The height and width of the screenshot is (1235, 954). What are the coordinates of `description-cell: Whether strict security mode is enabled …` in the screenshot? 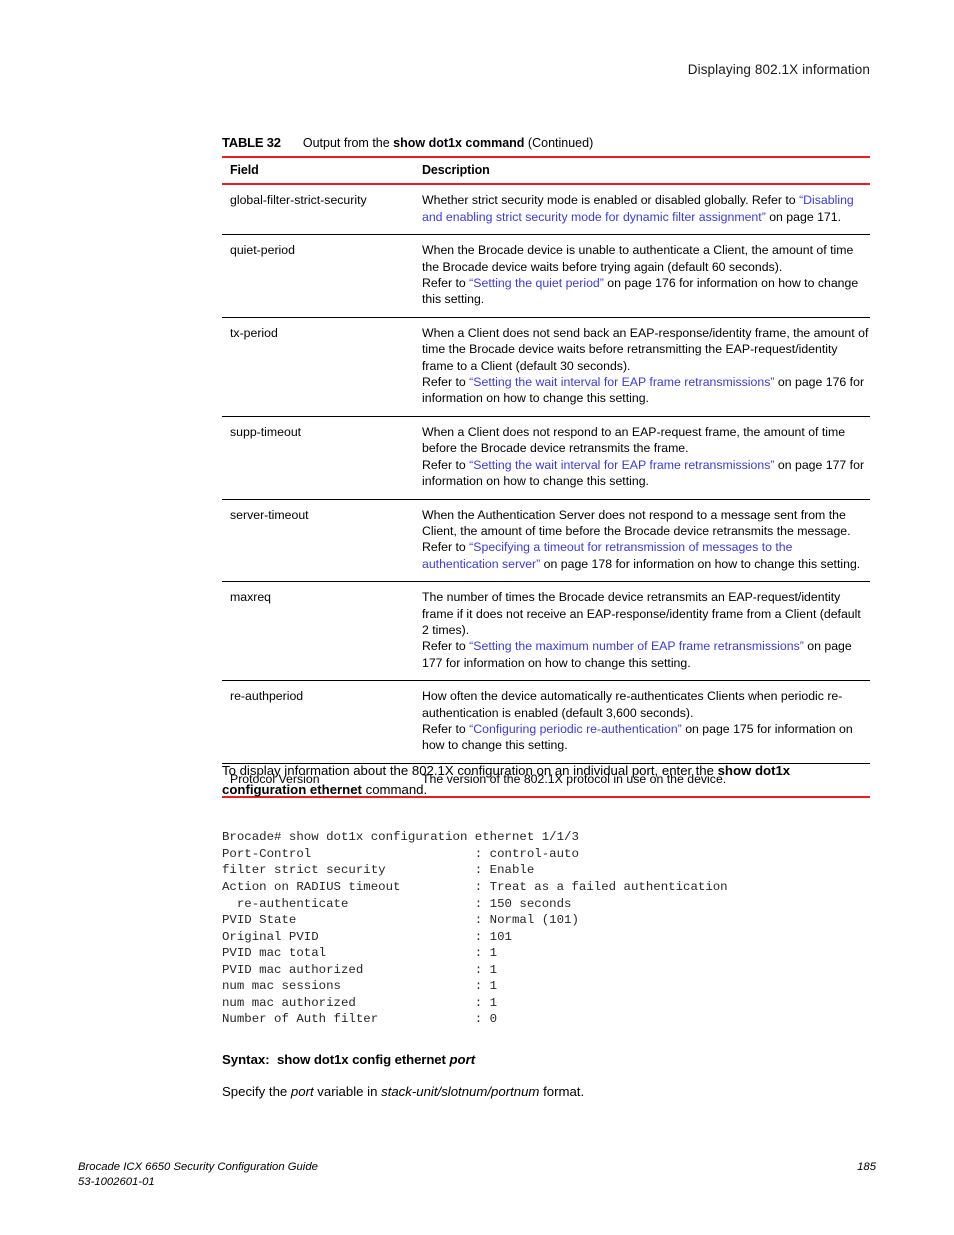 It's located at (641, 210).